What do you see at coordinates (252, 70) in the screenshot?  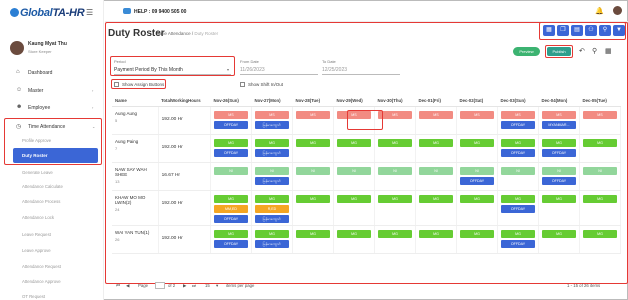 I see `from-date-input: 11/26/2023` at bounding box center [252, 70].